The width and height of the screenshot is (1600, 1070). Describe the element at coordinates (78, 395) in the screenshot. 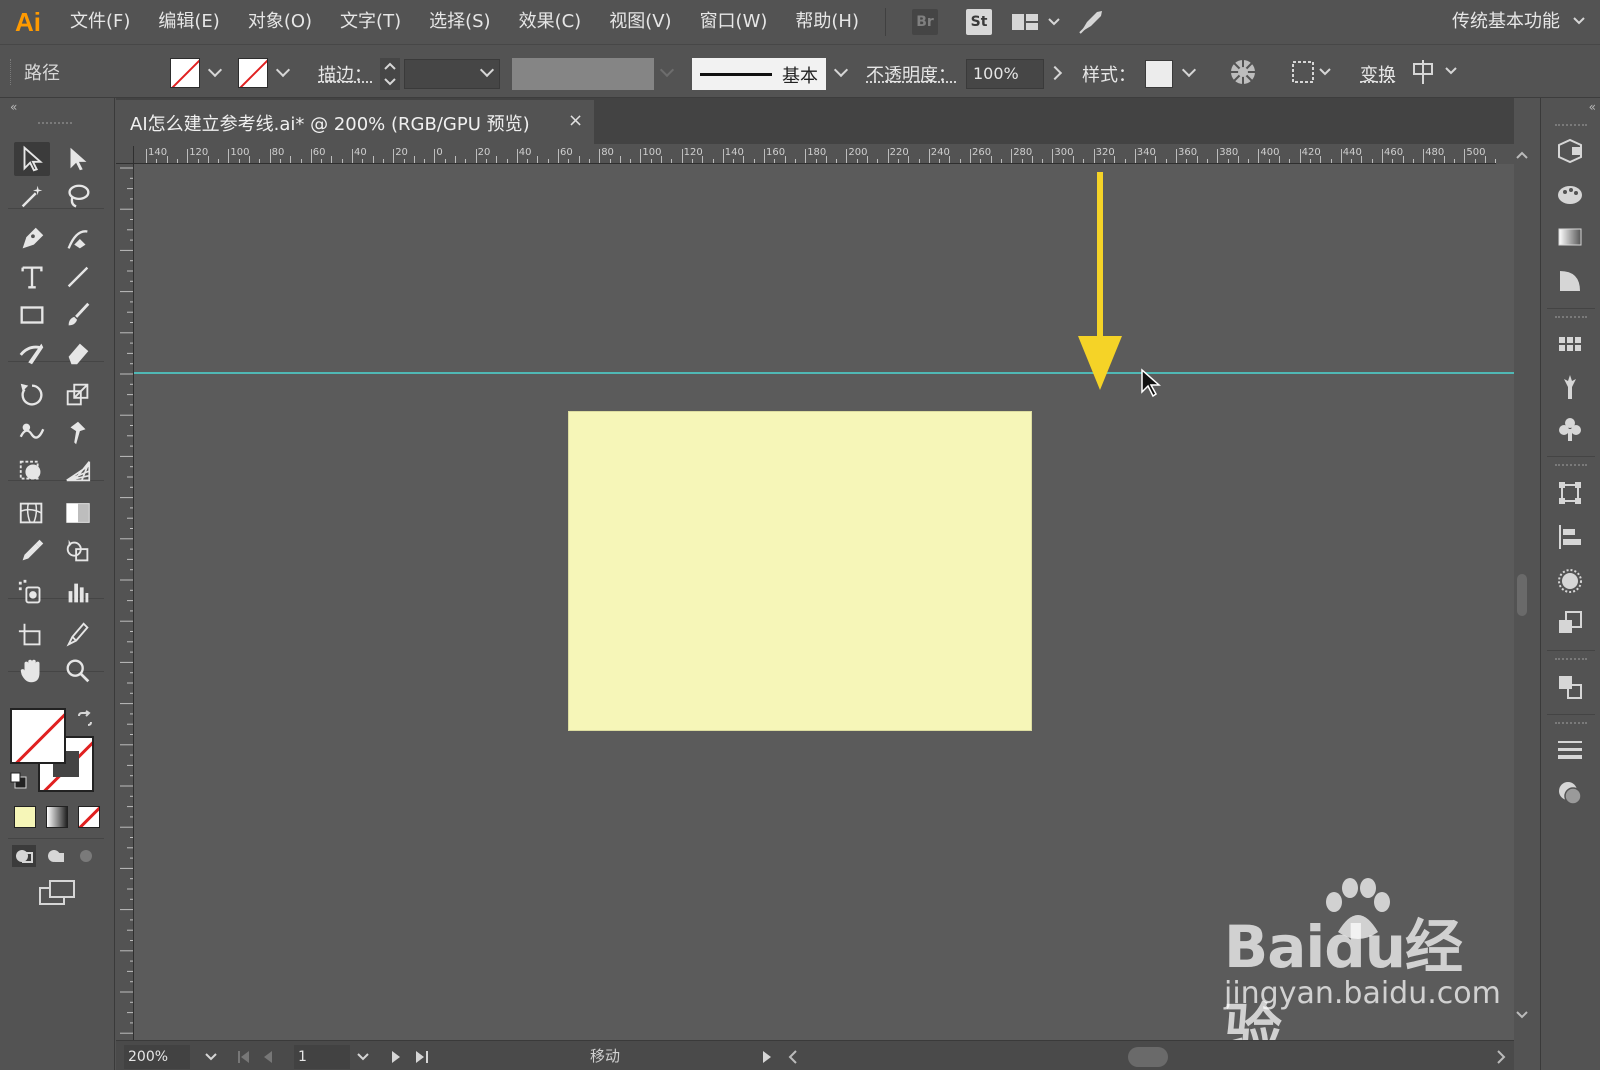

I see `scale-tool-button` at that location.